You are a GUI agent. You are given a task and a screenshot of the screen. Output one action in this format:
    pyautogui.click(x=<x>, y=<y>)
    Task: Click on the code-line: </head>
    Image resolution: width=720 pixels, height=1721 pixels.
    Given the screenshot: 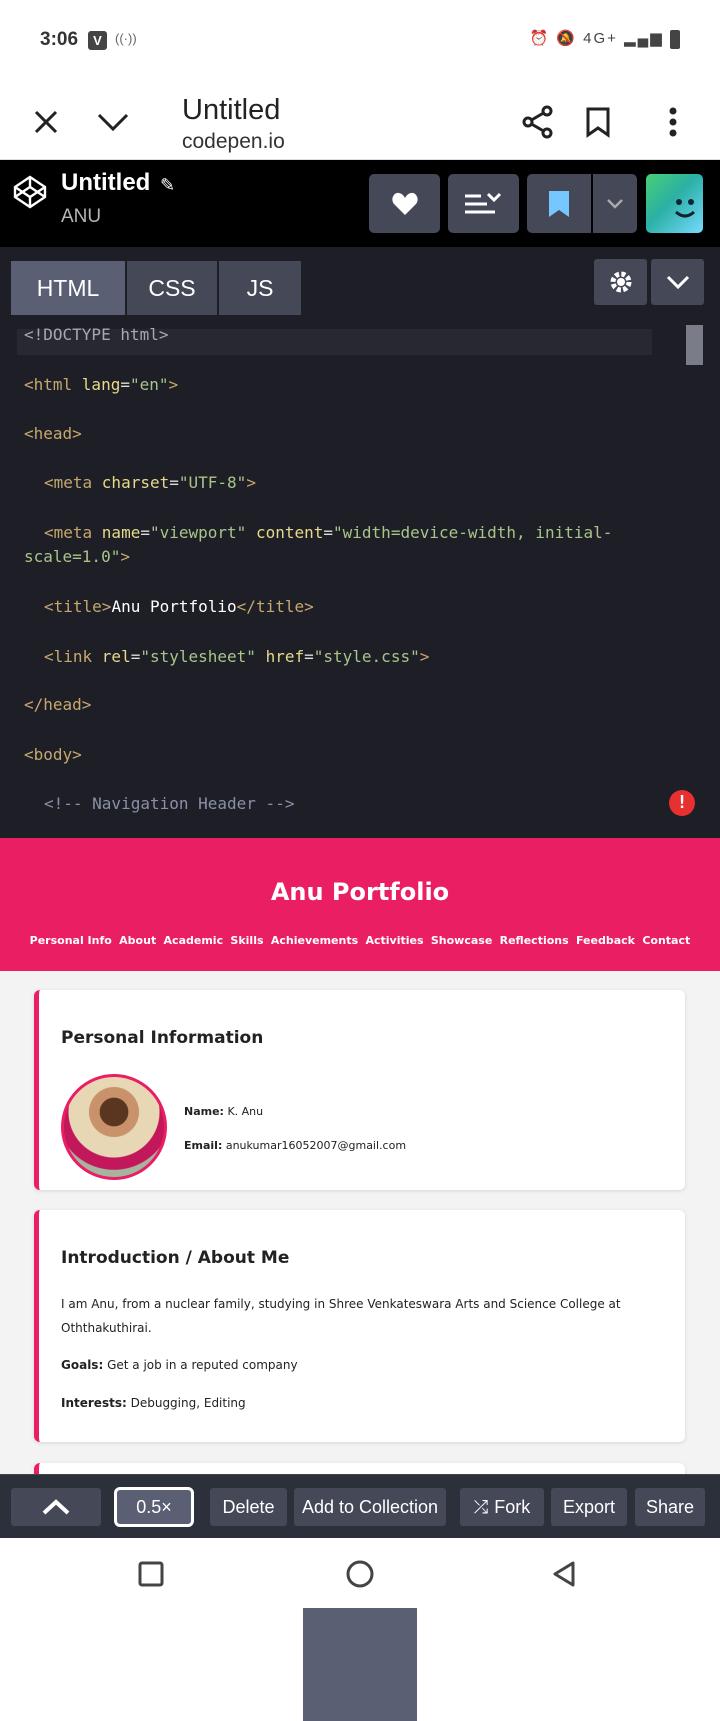 What is the action you would take?
    pyautogui.click(x=58, y=704)
    